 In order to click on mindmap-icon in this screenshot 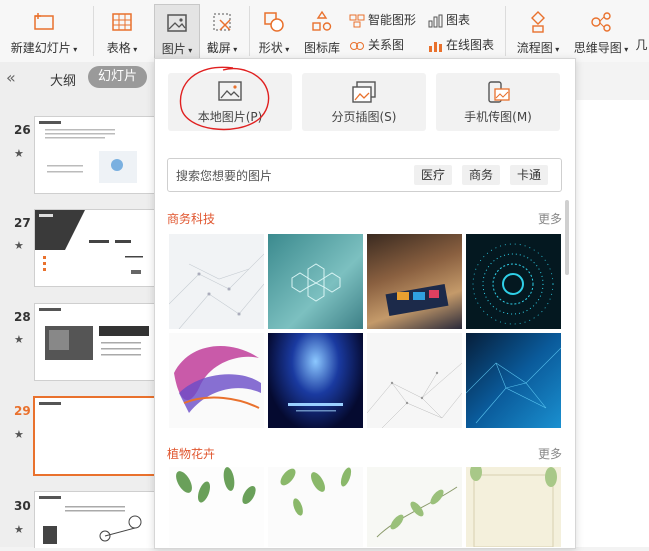, I will do `click(601, 22)`.